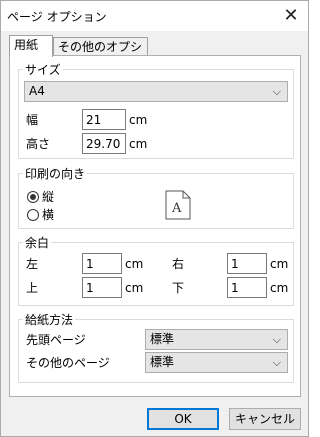 The image size is (320, 437). What do you see at coordinates (162, 362) in the screenshot?
I see `other-pages-value: 標準` at bounding box center [162, 362].